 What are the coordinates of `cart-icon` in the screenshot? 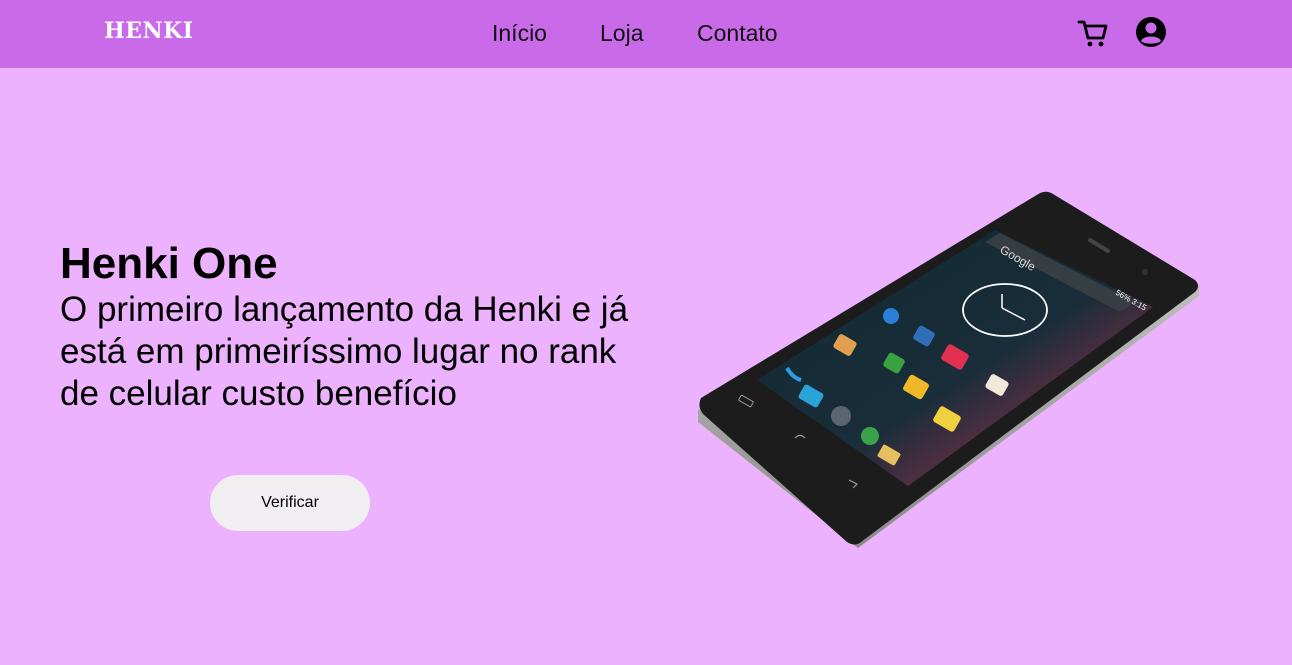 It's located at (1092, 33).